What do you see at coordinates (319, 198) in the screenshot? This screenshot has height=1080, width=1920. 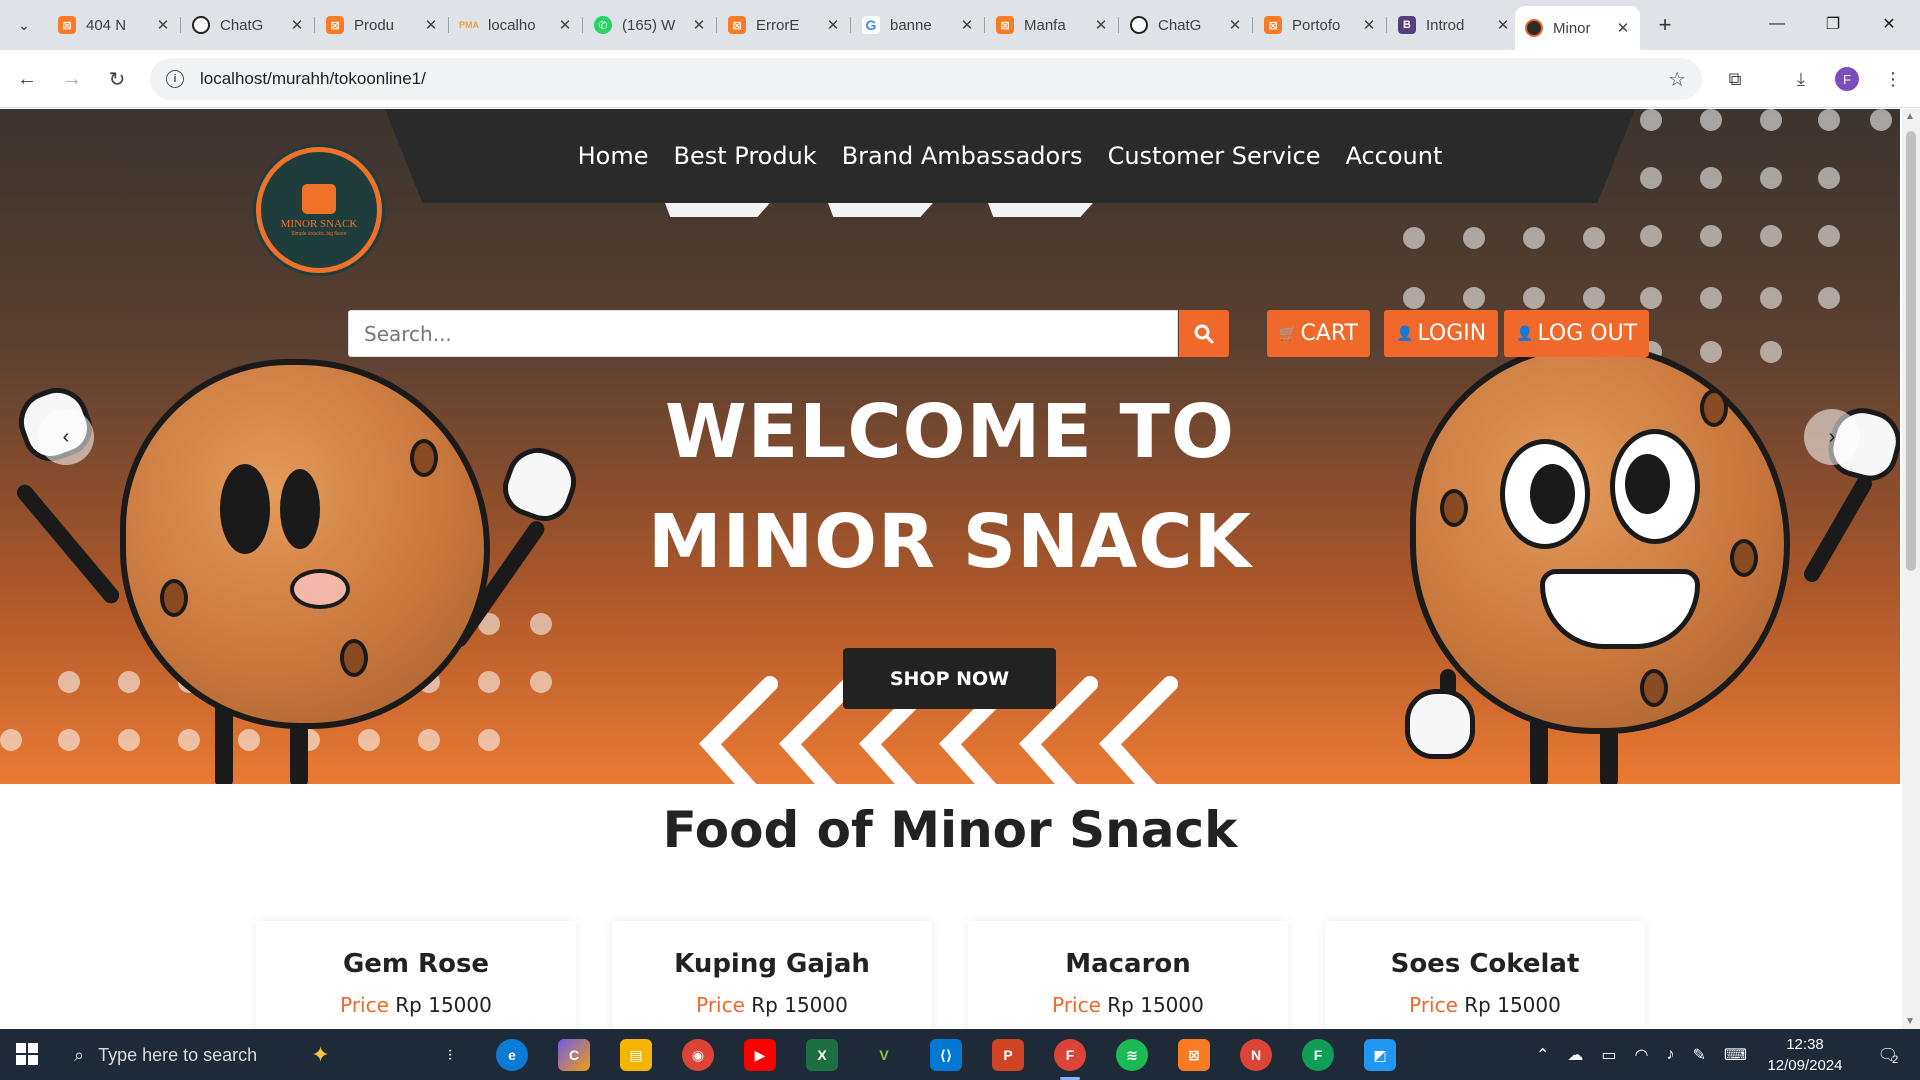 I see `store-icon` at bounding box center [319, 198].